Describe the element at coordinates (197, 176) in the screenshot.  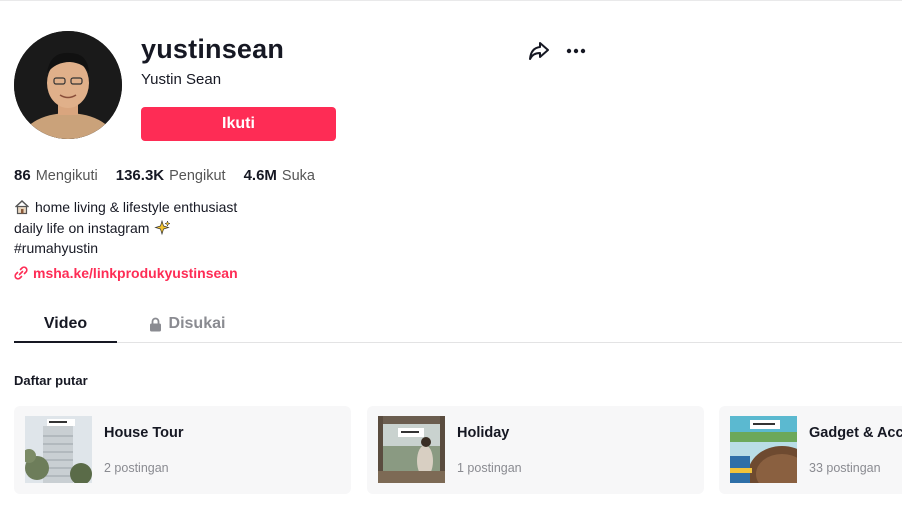
I see `stat-followers-label: Pengikut` at that location.